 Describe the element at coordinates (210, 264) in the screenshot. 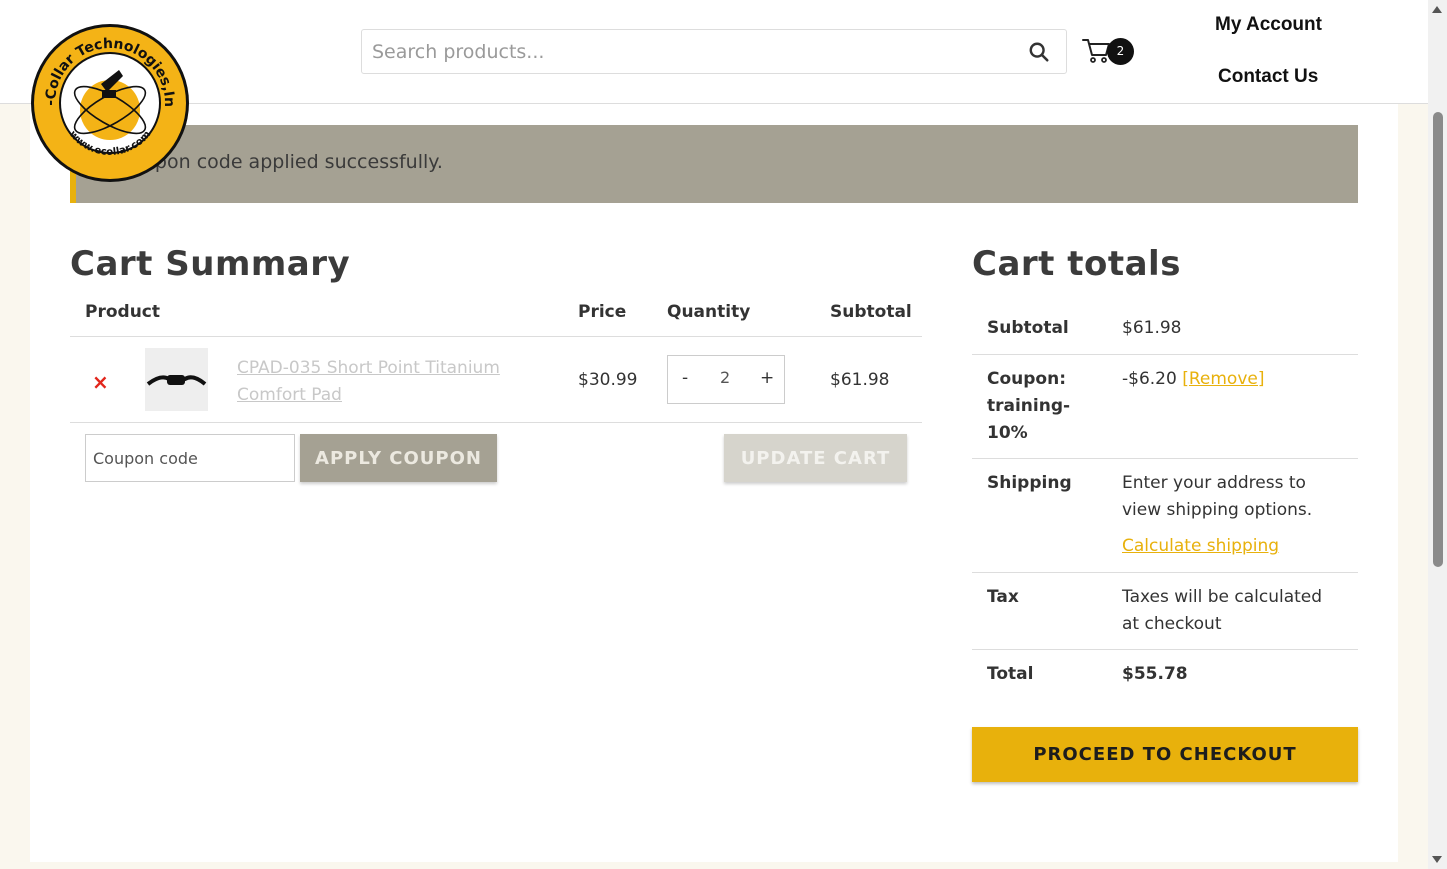

I see `cart-summary-title: Cart Summary` at that location.